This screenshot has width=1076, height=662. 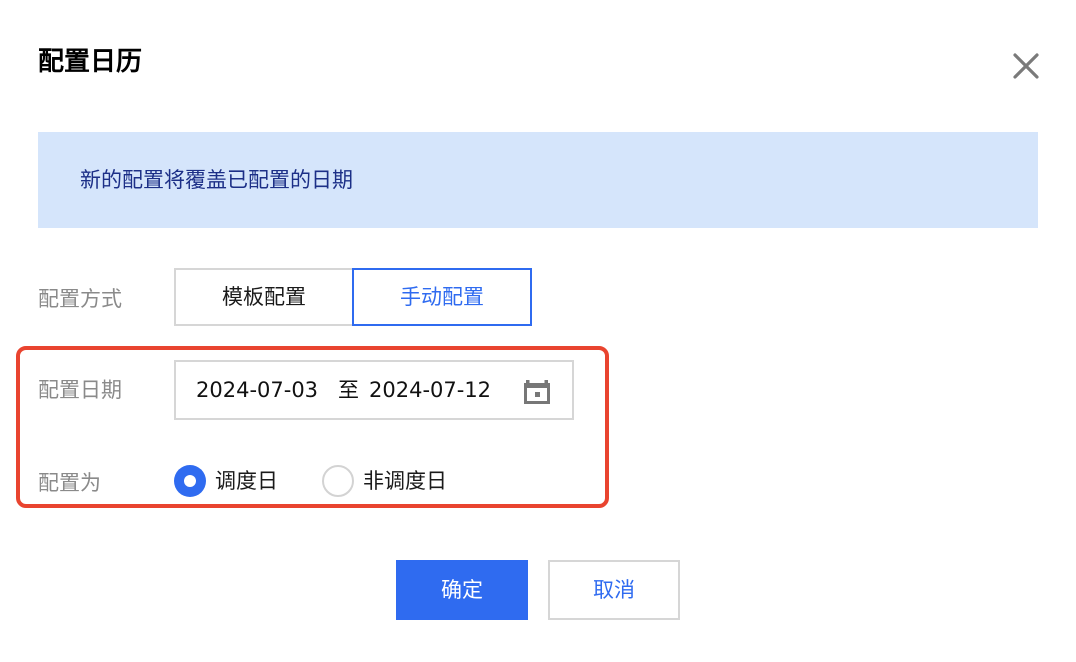 I want to click on close-button, so click(x=1026, y=66).